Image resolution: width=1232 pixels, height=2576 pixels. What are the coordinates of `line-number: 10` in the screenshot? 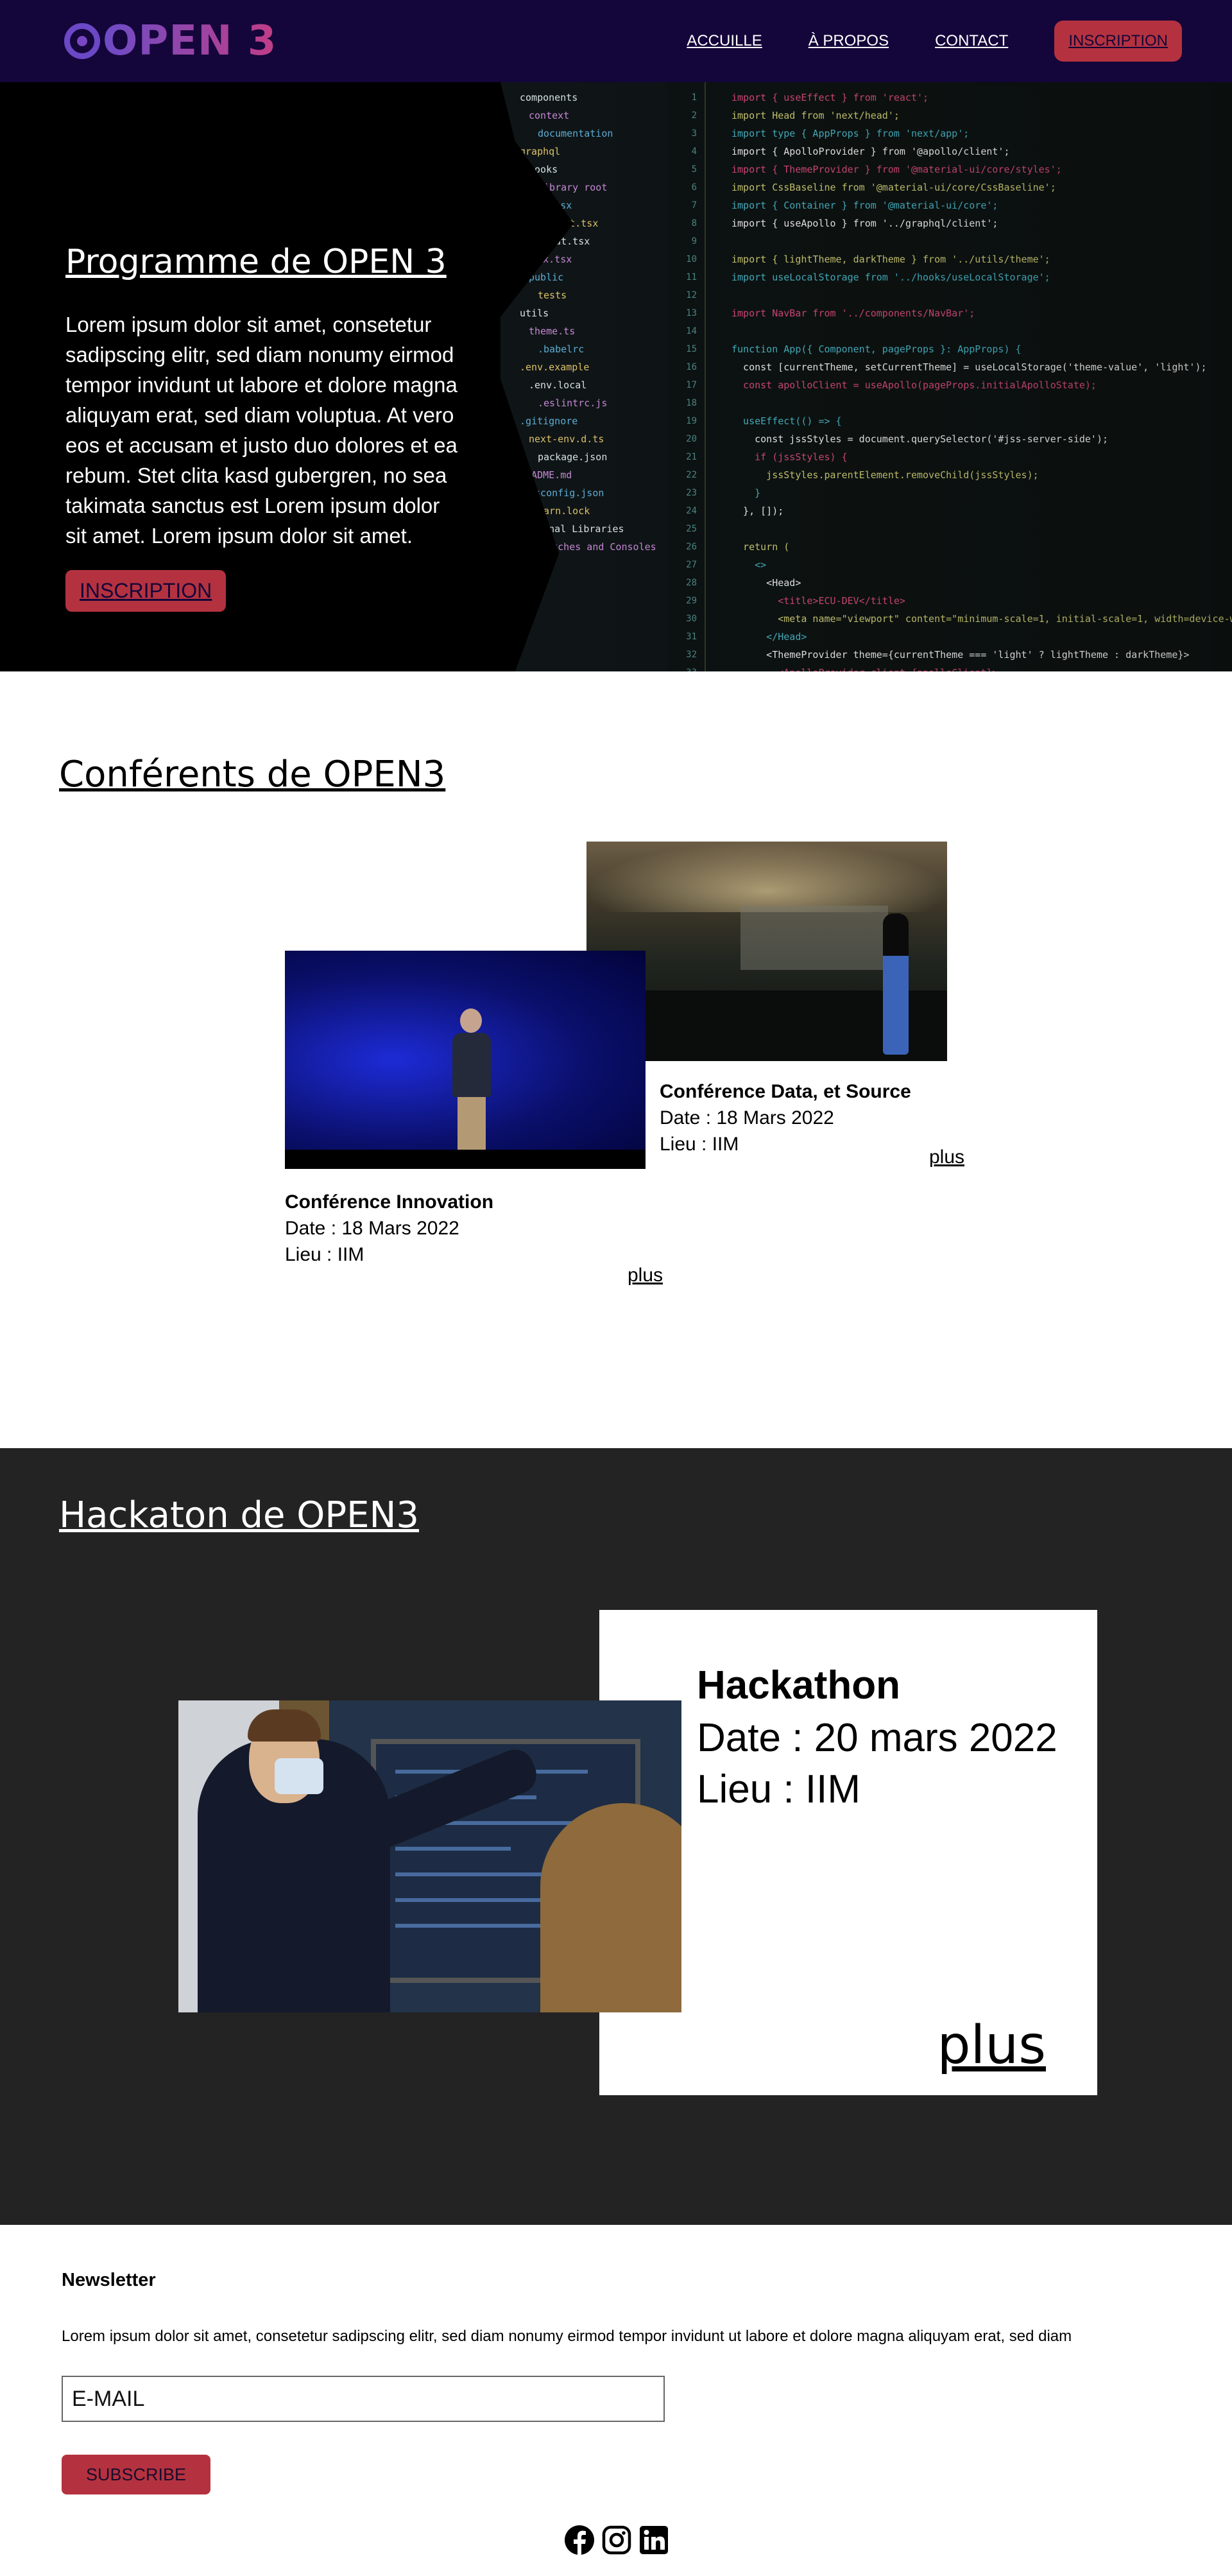 It's located at (692, 259).